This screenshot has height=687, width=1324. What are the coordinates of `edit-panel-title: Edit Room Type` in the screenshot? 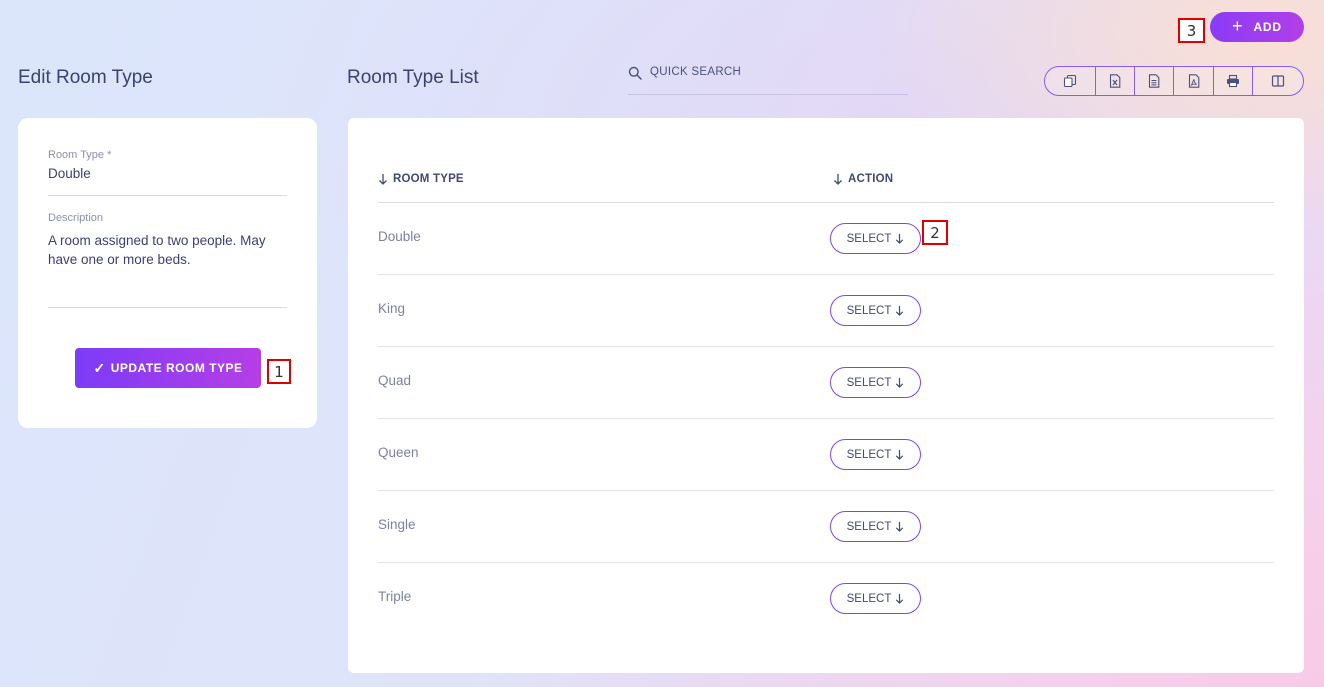 It's located at (85, 77).